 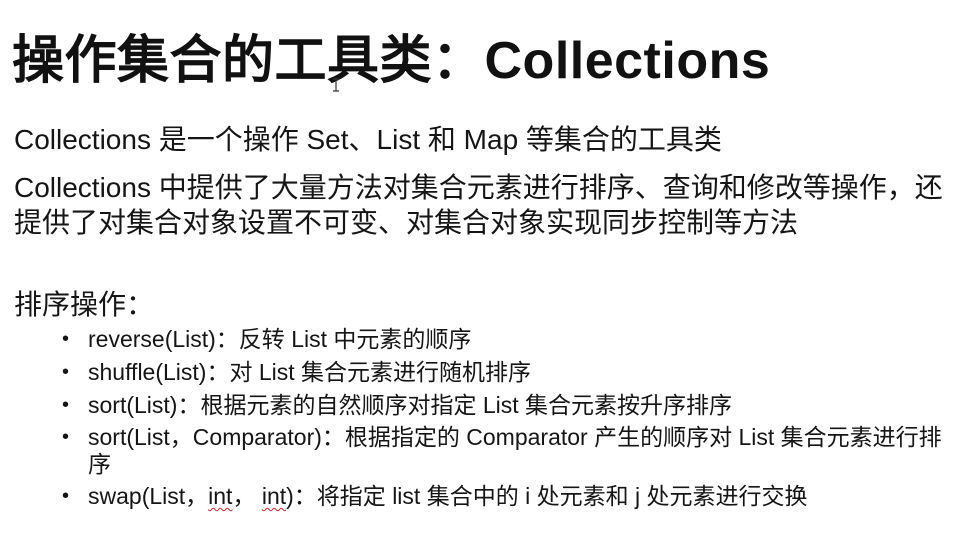 What do you see at coordinates (148, 496) in the screenshot?
I see `bullet-text-prefix: swap(List，` at bounding box center [148, 496].